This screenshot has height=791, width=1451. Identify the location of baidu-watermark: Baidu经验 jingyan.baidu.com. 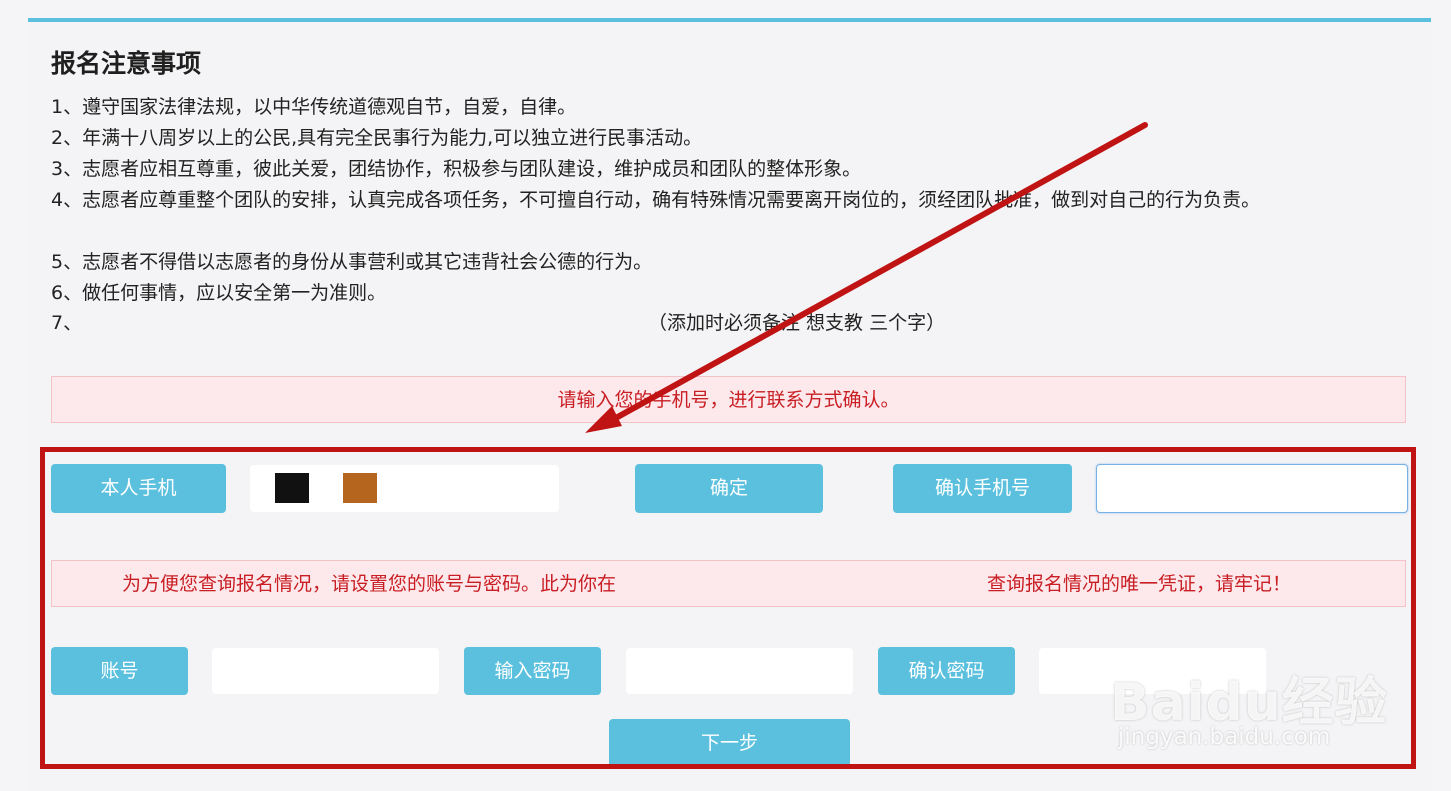
(1250, 700).